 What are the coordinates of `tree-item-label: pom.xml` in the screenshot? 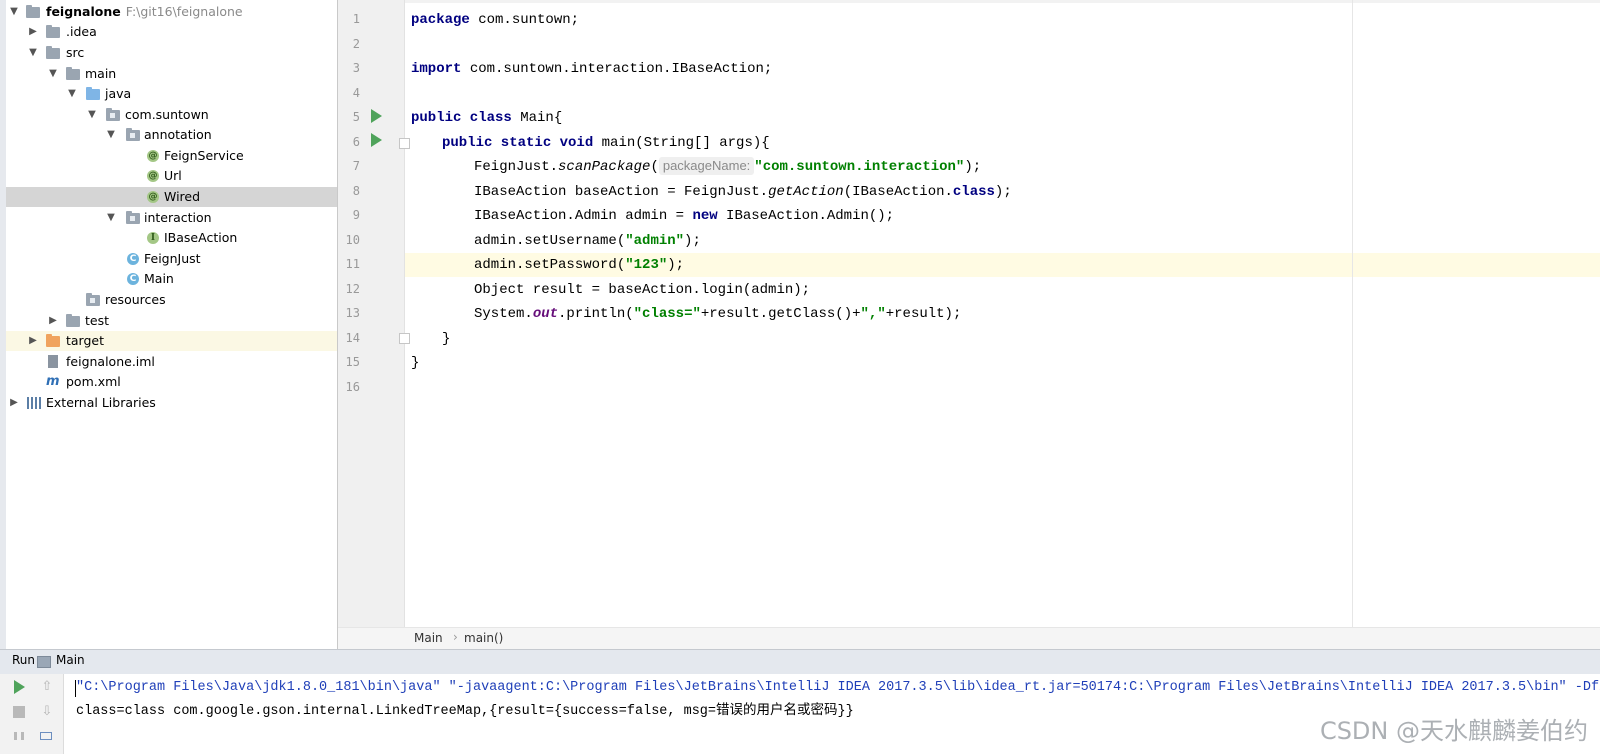 It's located at (93, 381).